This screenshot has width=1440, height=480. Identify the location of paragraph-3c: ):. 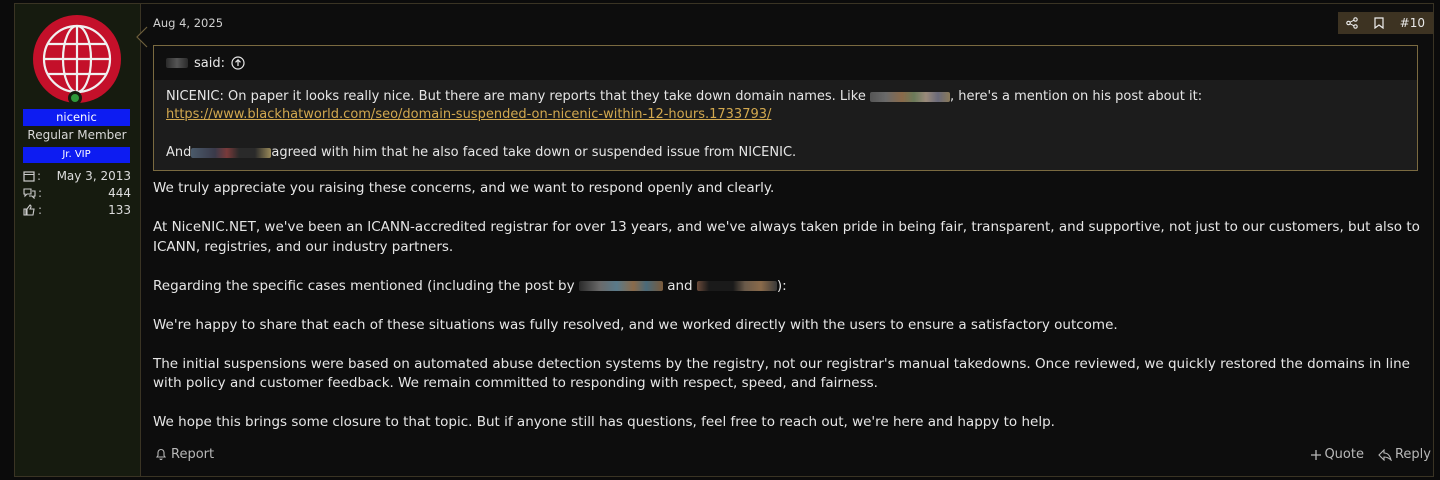
(781, 285).